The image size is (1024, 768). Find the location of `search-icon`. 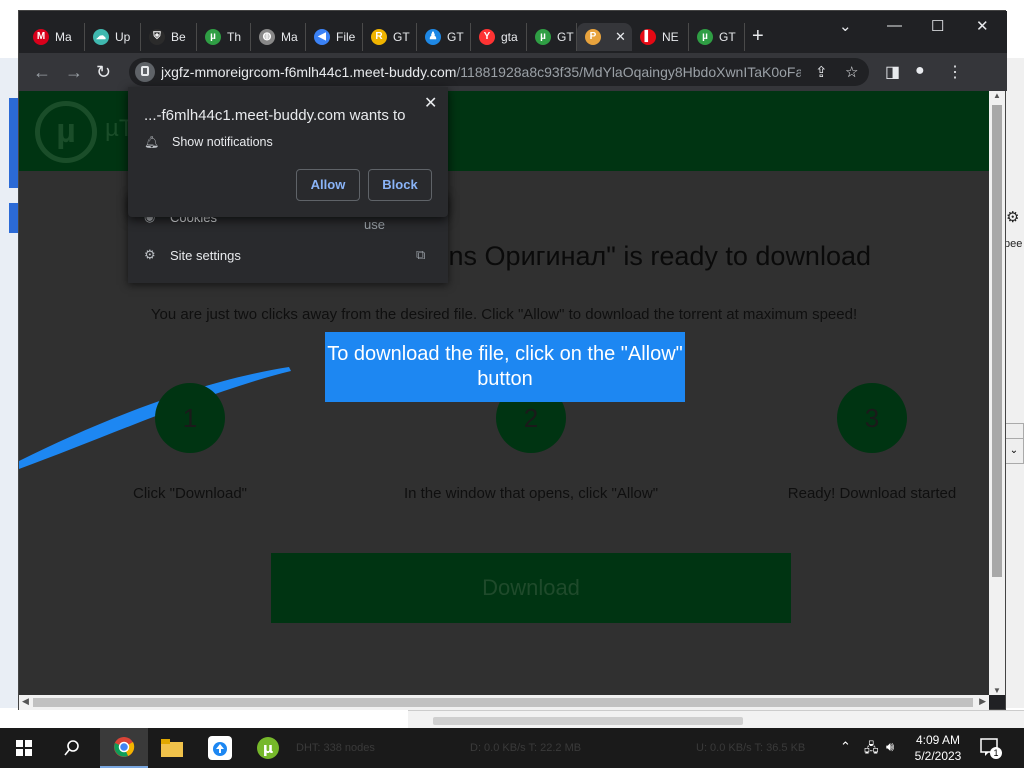

search-icon is located at coordinates (72, 748).